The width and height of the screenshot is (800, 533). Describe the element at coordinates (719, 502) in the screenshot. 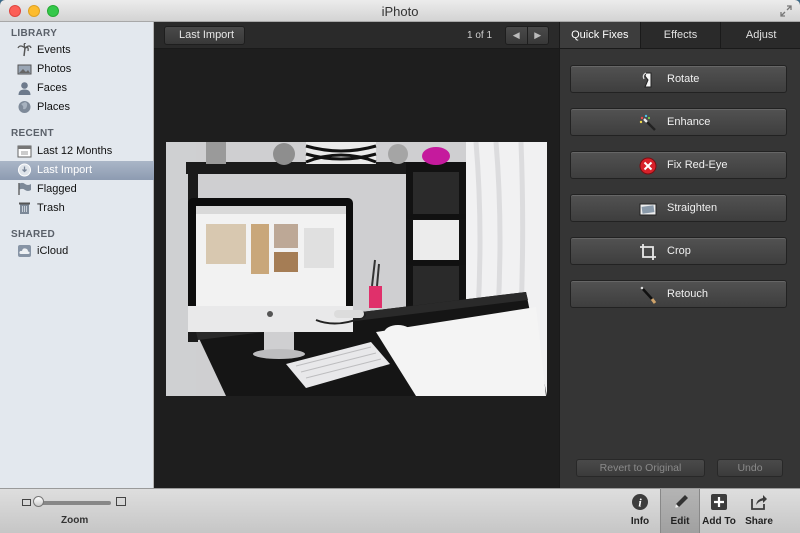

I see `plus-icon` at that location.